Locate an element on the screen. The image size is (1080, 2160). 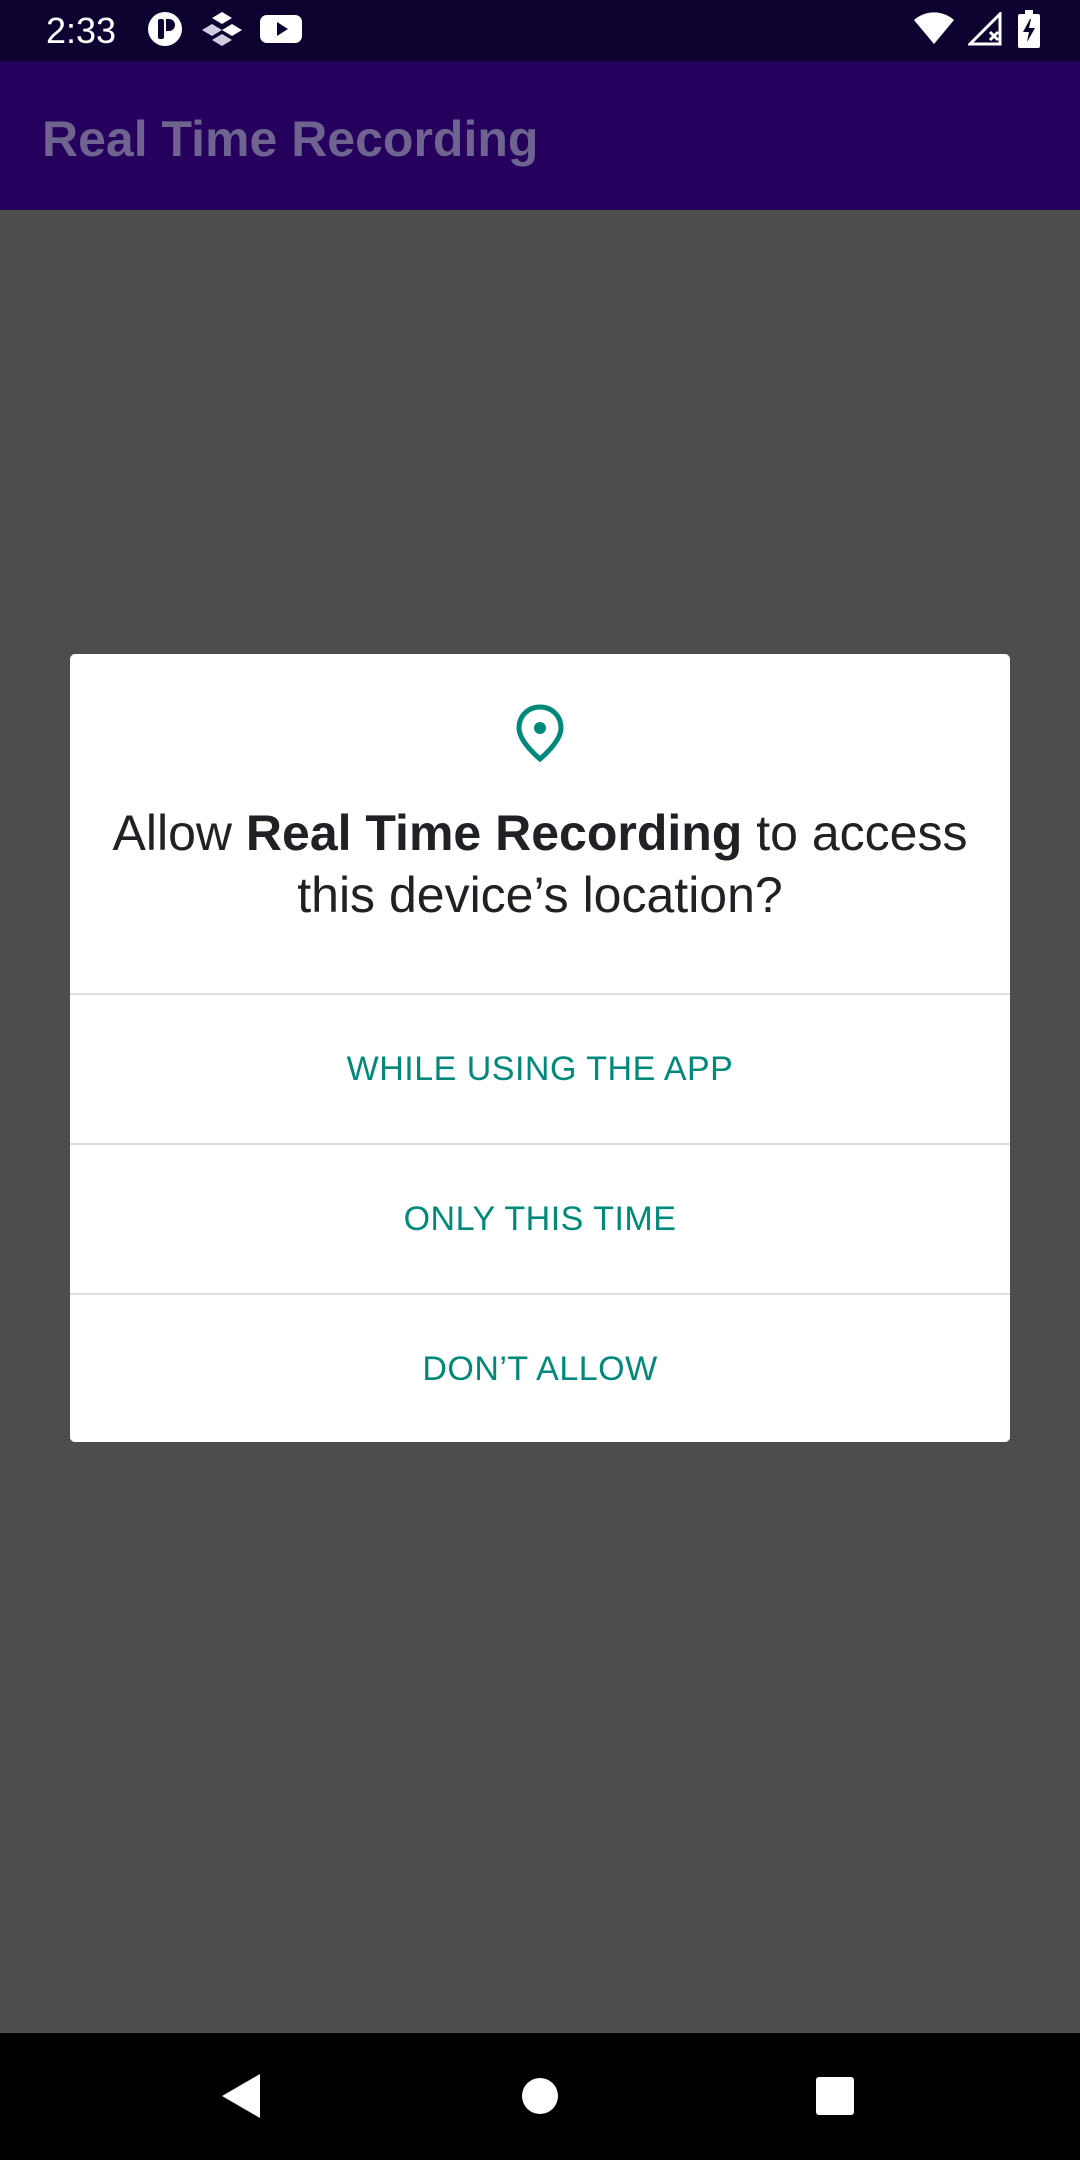
youtube-icon is located at coordinates (281, 31).